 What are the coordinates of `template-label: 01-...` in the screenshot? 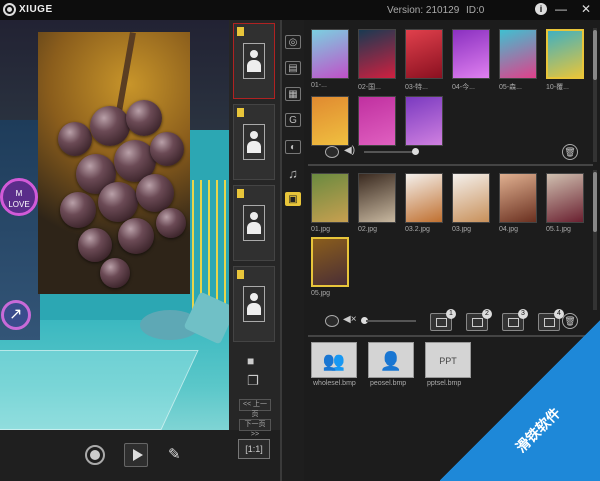 It's located at (319, 85).